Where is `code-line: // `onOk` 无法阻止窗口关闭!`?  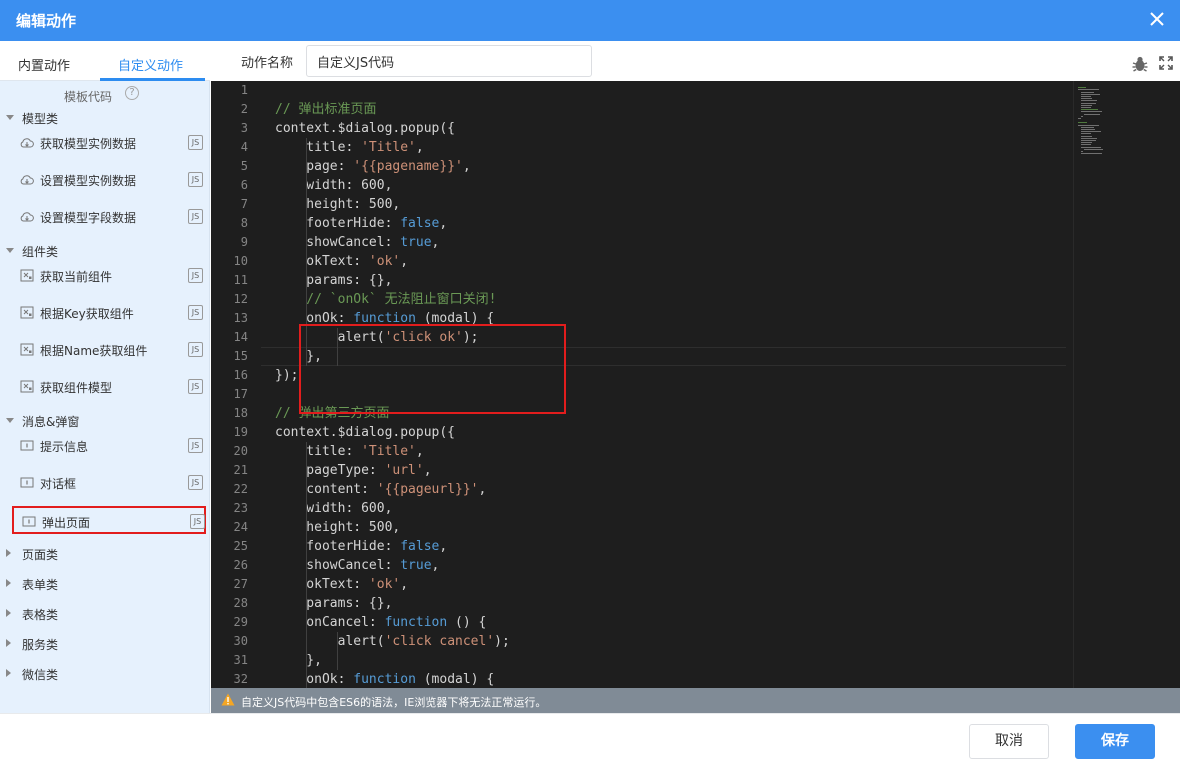 code-line: // `onOk` 无法阻止窗口关闭! is located at coordinates (385, 299).